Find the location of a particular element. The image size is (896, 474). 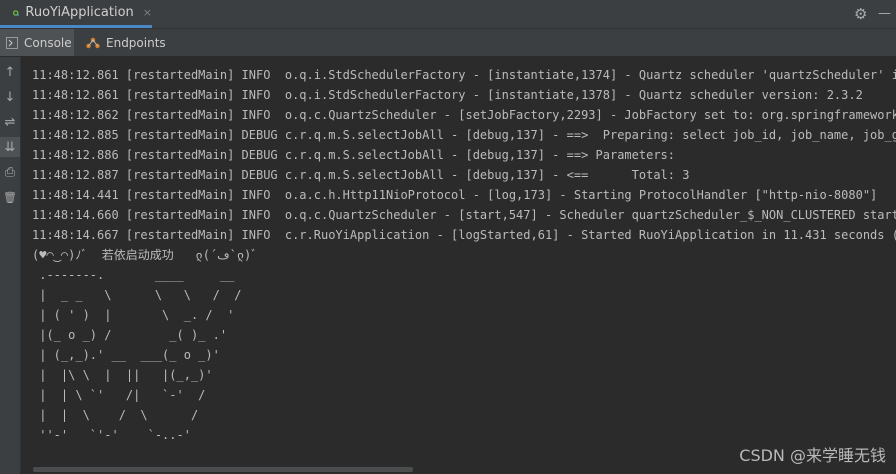

run-subtabs: Console Endpoints is located at coordinates (448, 43).